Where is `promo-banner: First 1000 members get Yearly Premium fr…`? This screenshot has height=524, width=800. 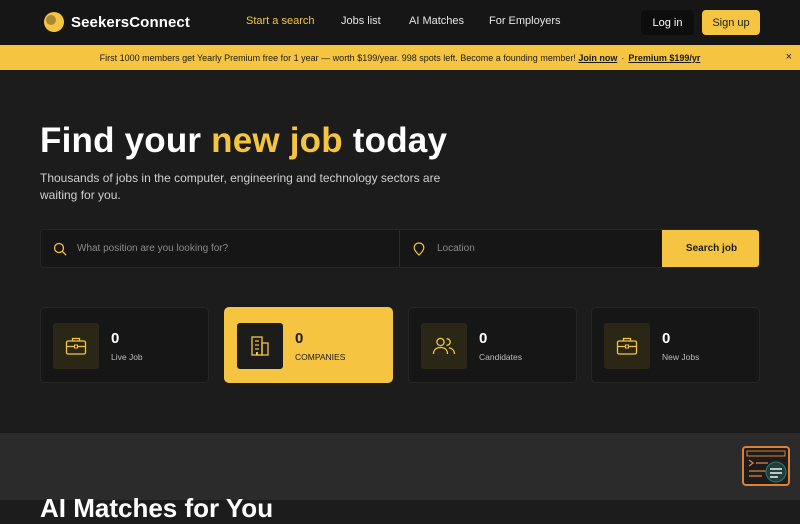 promo-banner: First 1000 members get Yearly Premium fr… is located at coordinates (400, 57).